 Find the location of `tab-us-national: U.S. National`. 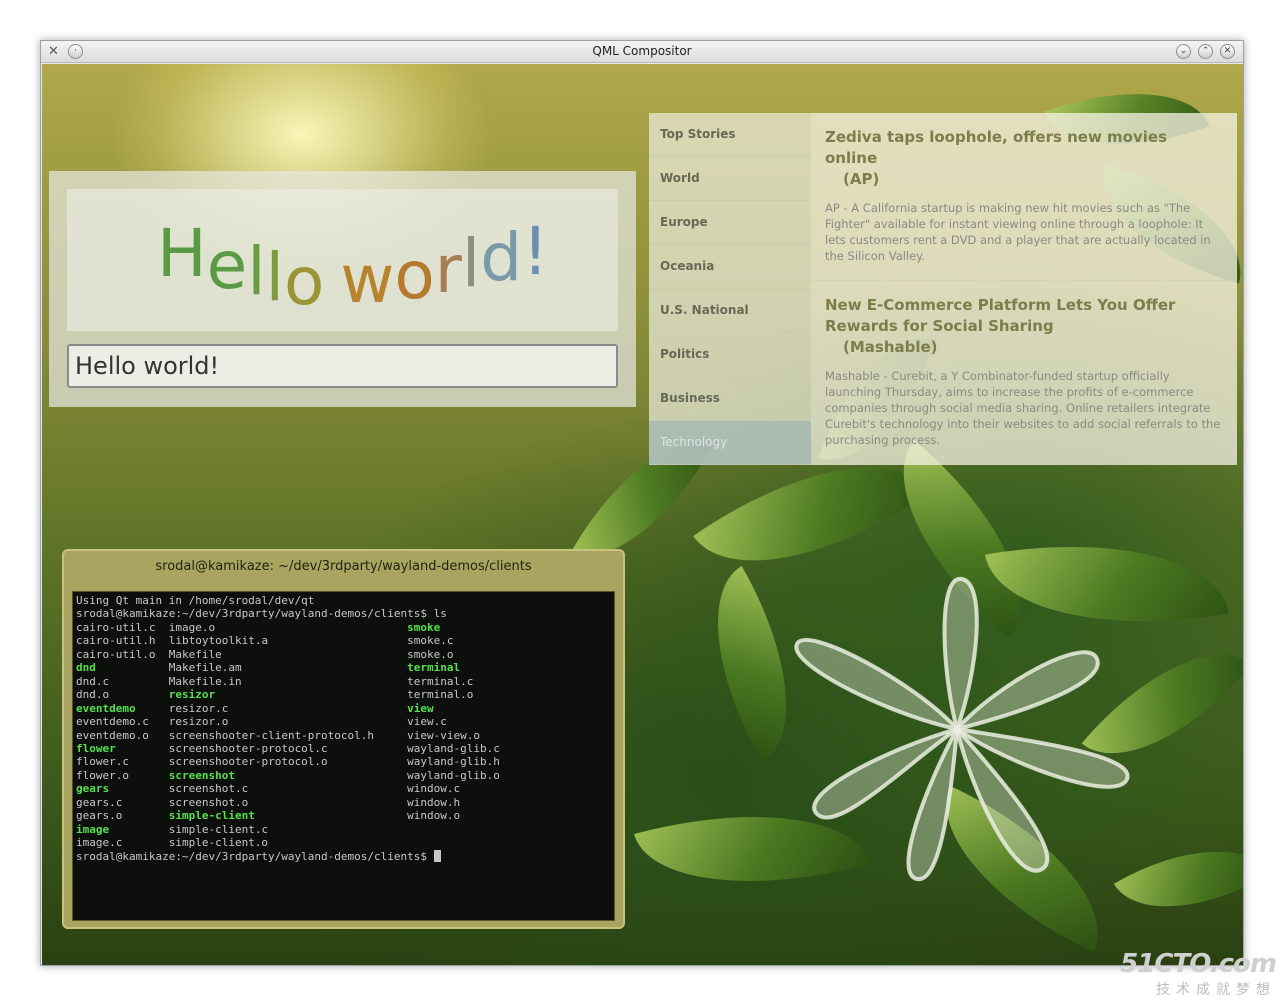

tab-us-national: U.S. National is located at coordinates (730, 311).